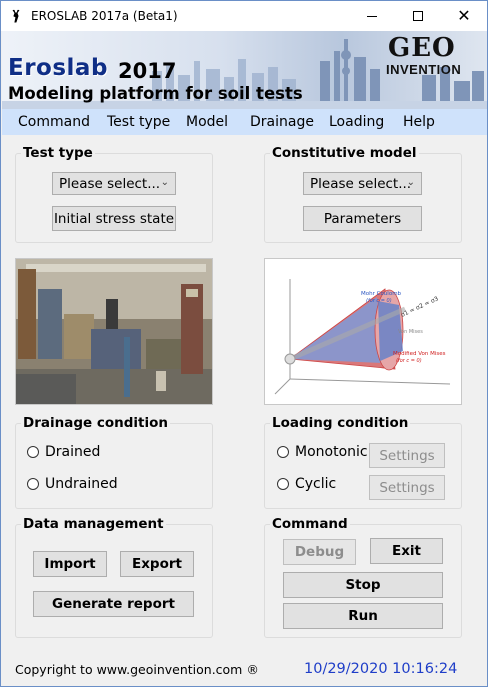 This screenshot has width=488, height=687. Describe the element at coordinates (113, 604) in the screenshot. I see `generate-report-button: Generate report` at that location.